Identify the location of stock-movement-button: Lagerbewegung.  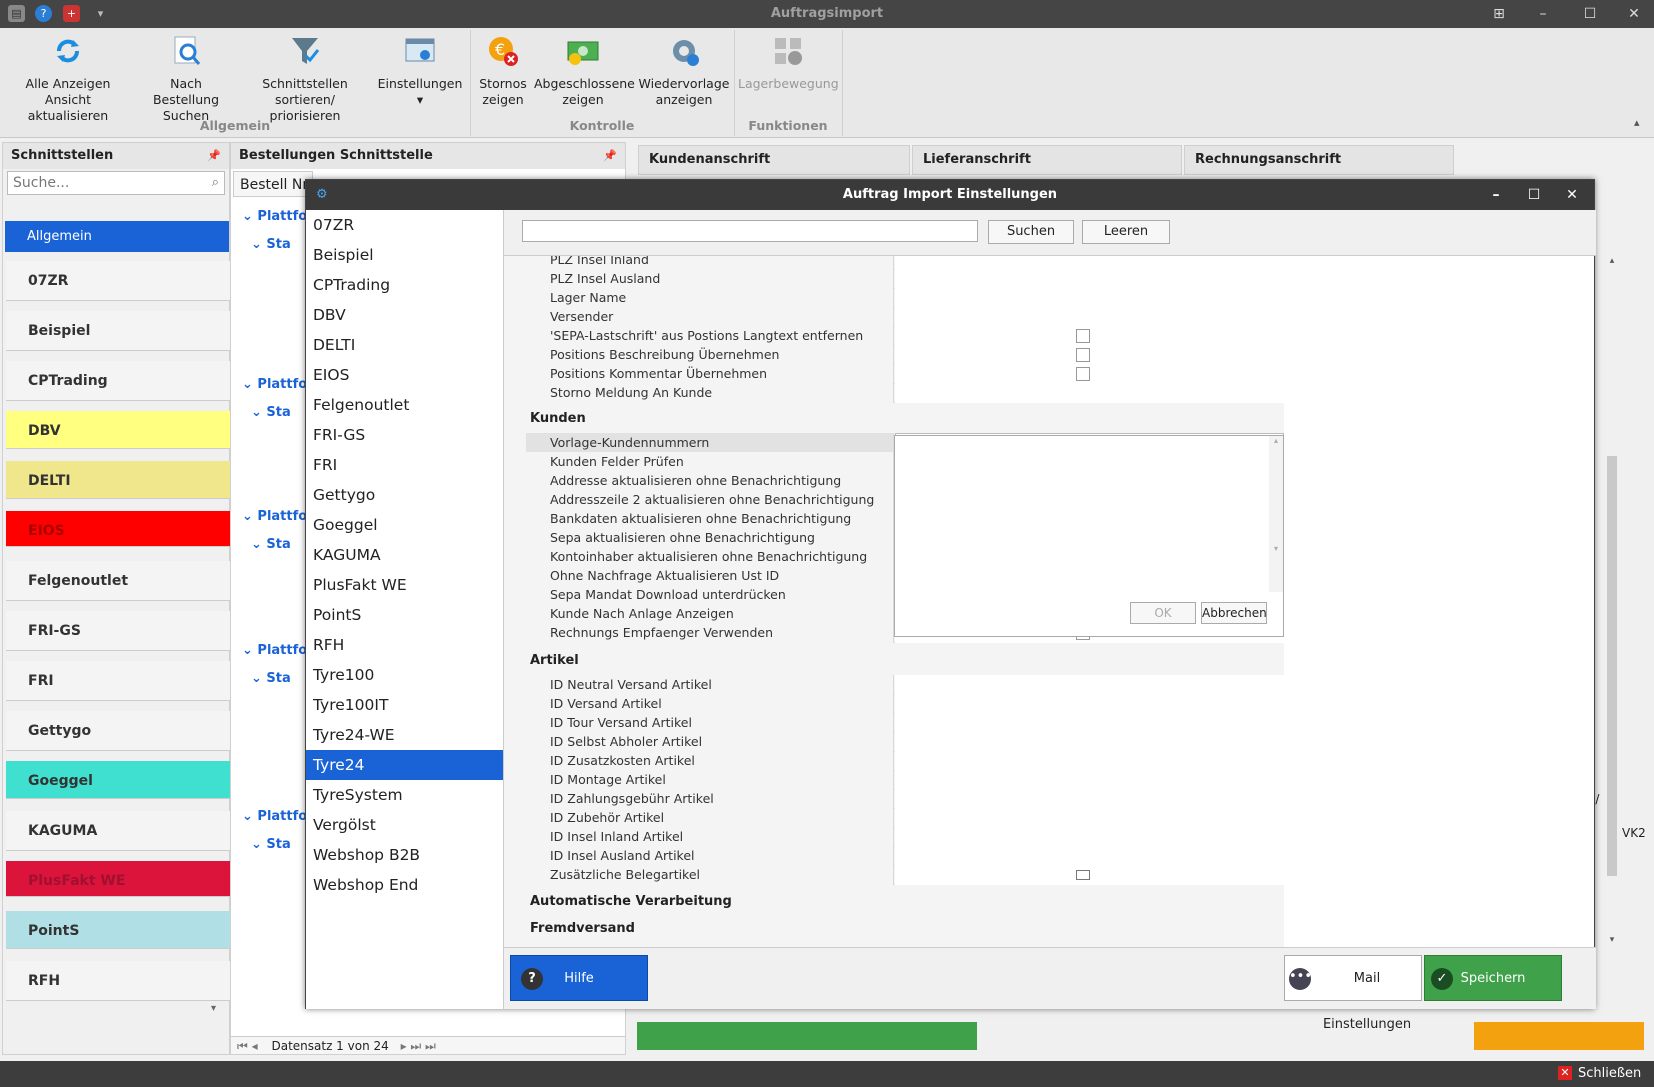
(788, 62).